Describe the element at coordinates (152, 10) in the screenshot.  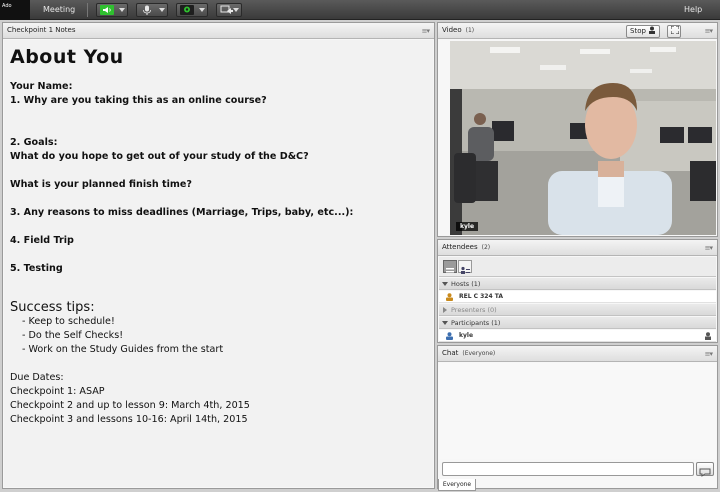
I see `microphone-button` at that location.